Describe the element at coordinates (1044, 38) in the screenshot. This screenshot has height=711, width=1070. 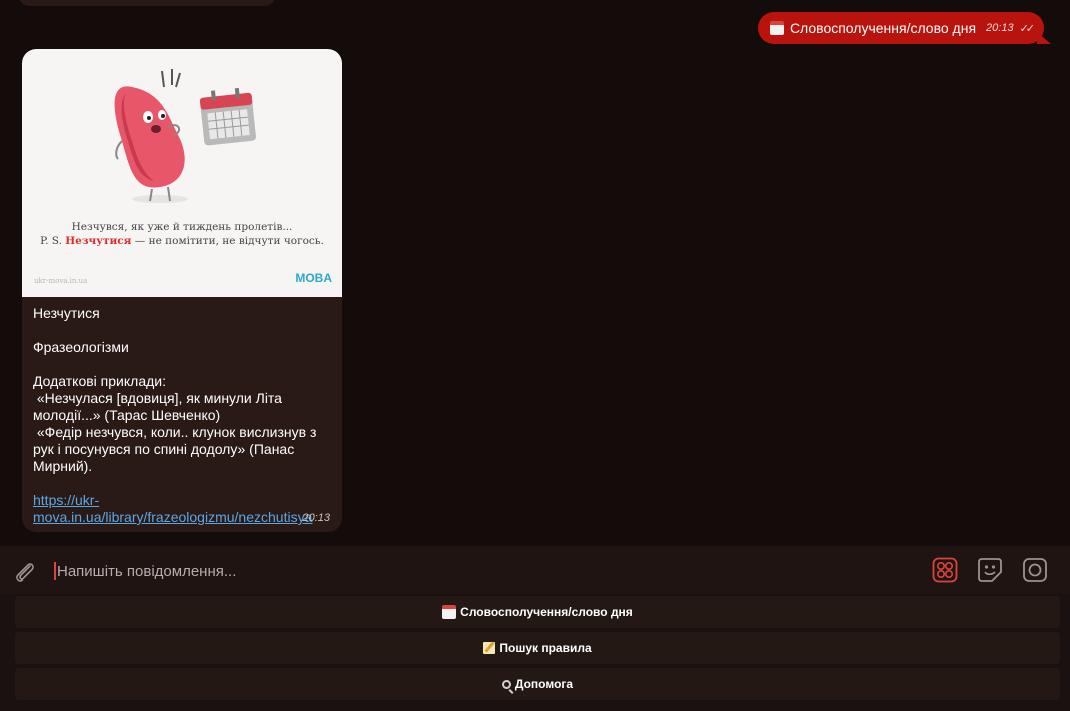
I see `bubble-tail` at that location.